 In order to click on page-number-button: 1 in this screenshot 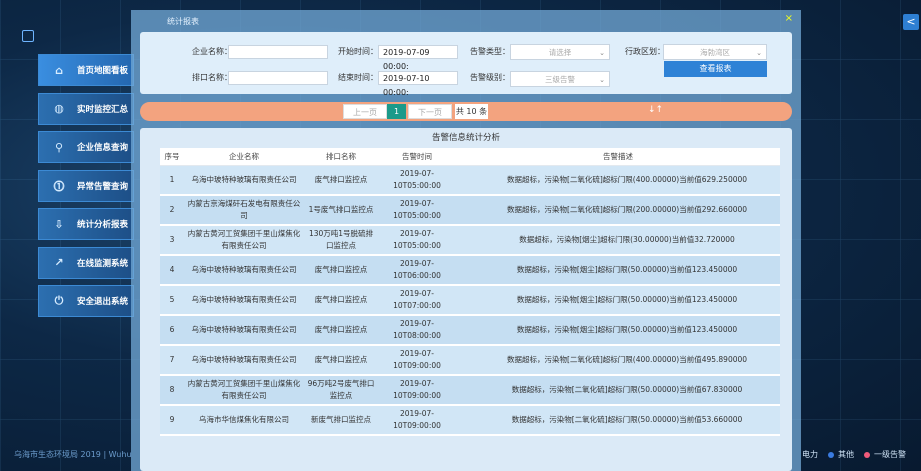, I will do `click(396, 111)`.